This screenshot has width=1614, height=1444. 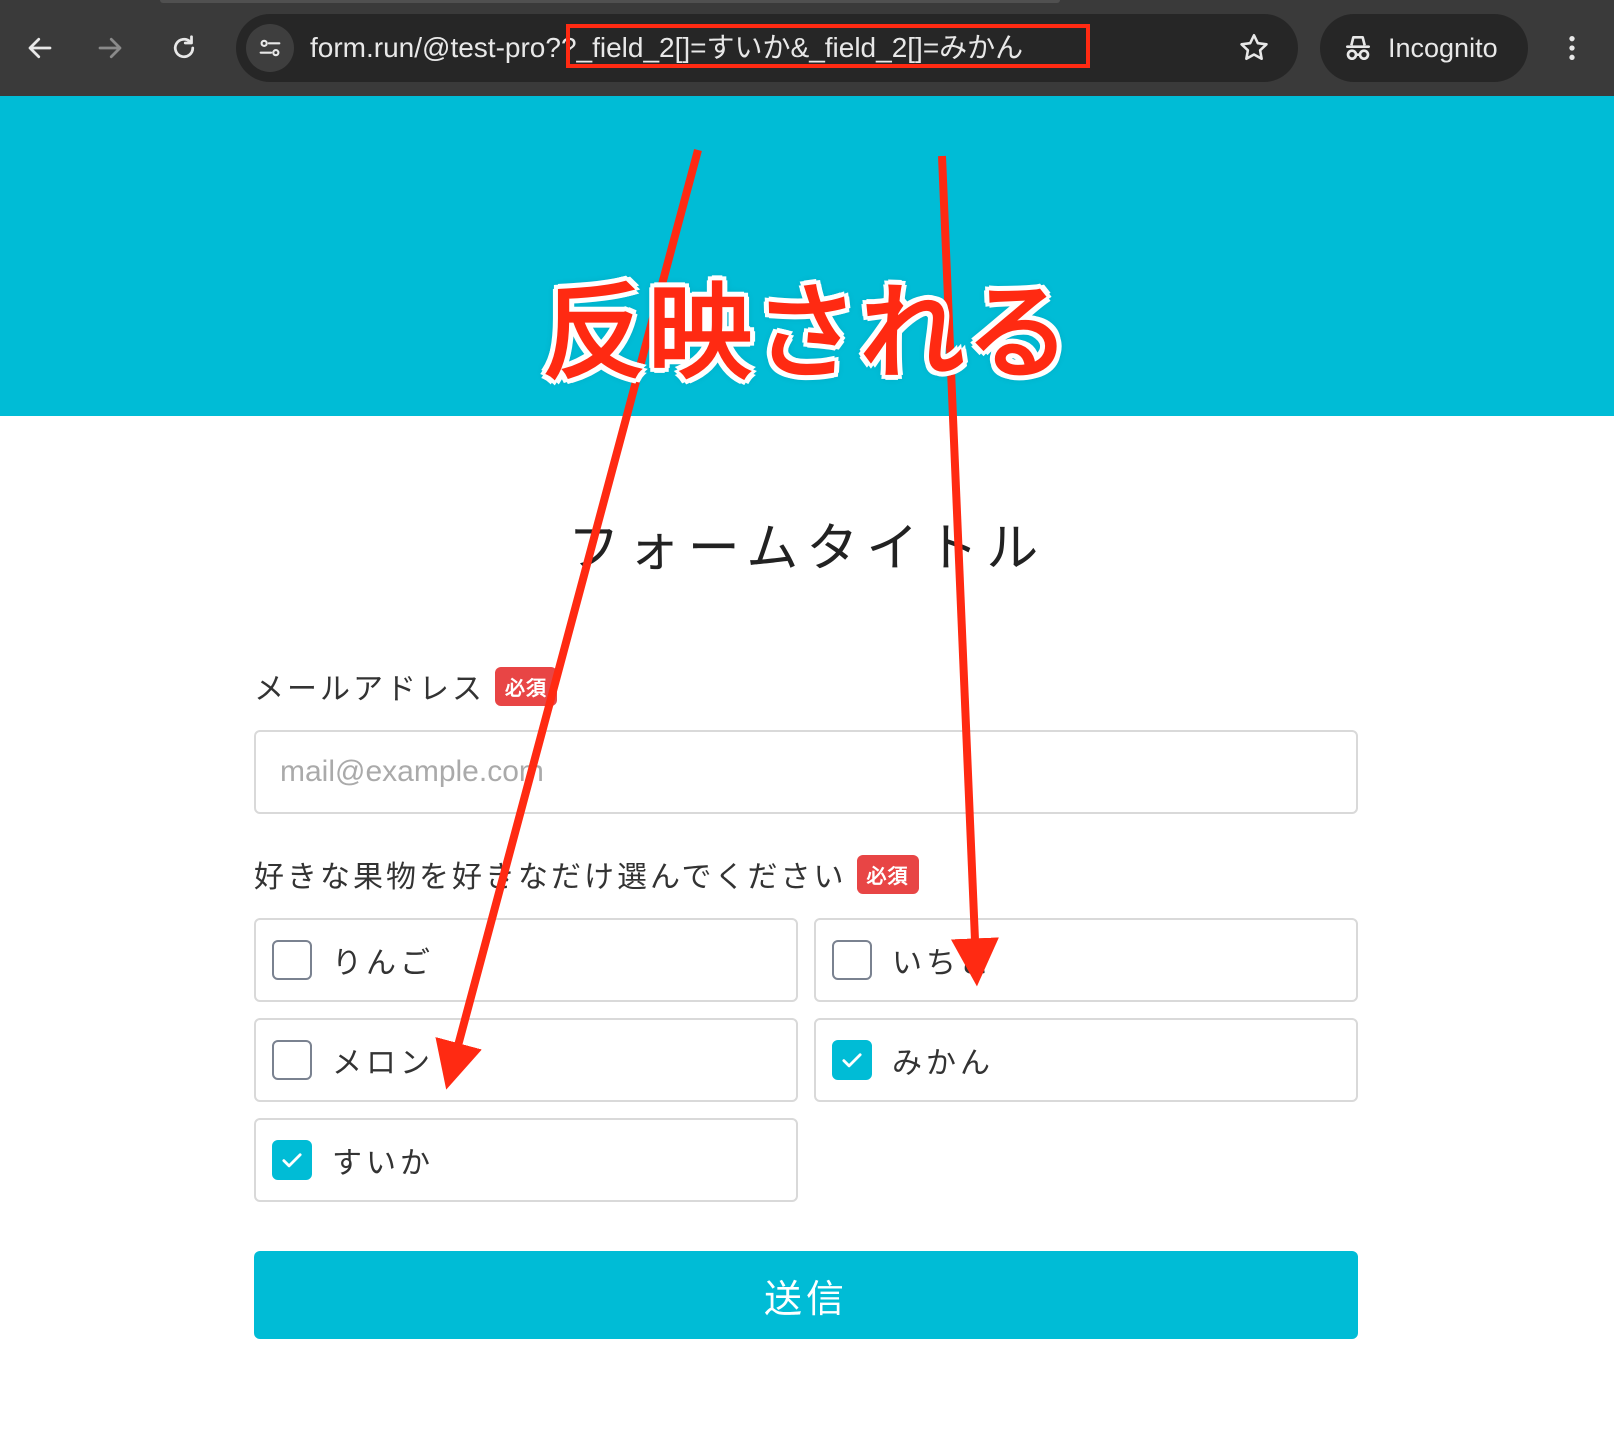 What do you see at coordinates (943, 963) in the screenshot?
I see `option-label: いちご` at bounding box center [943, 963].